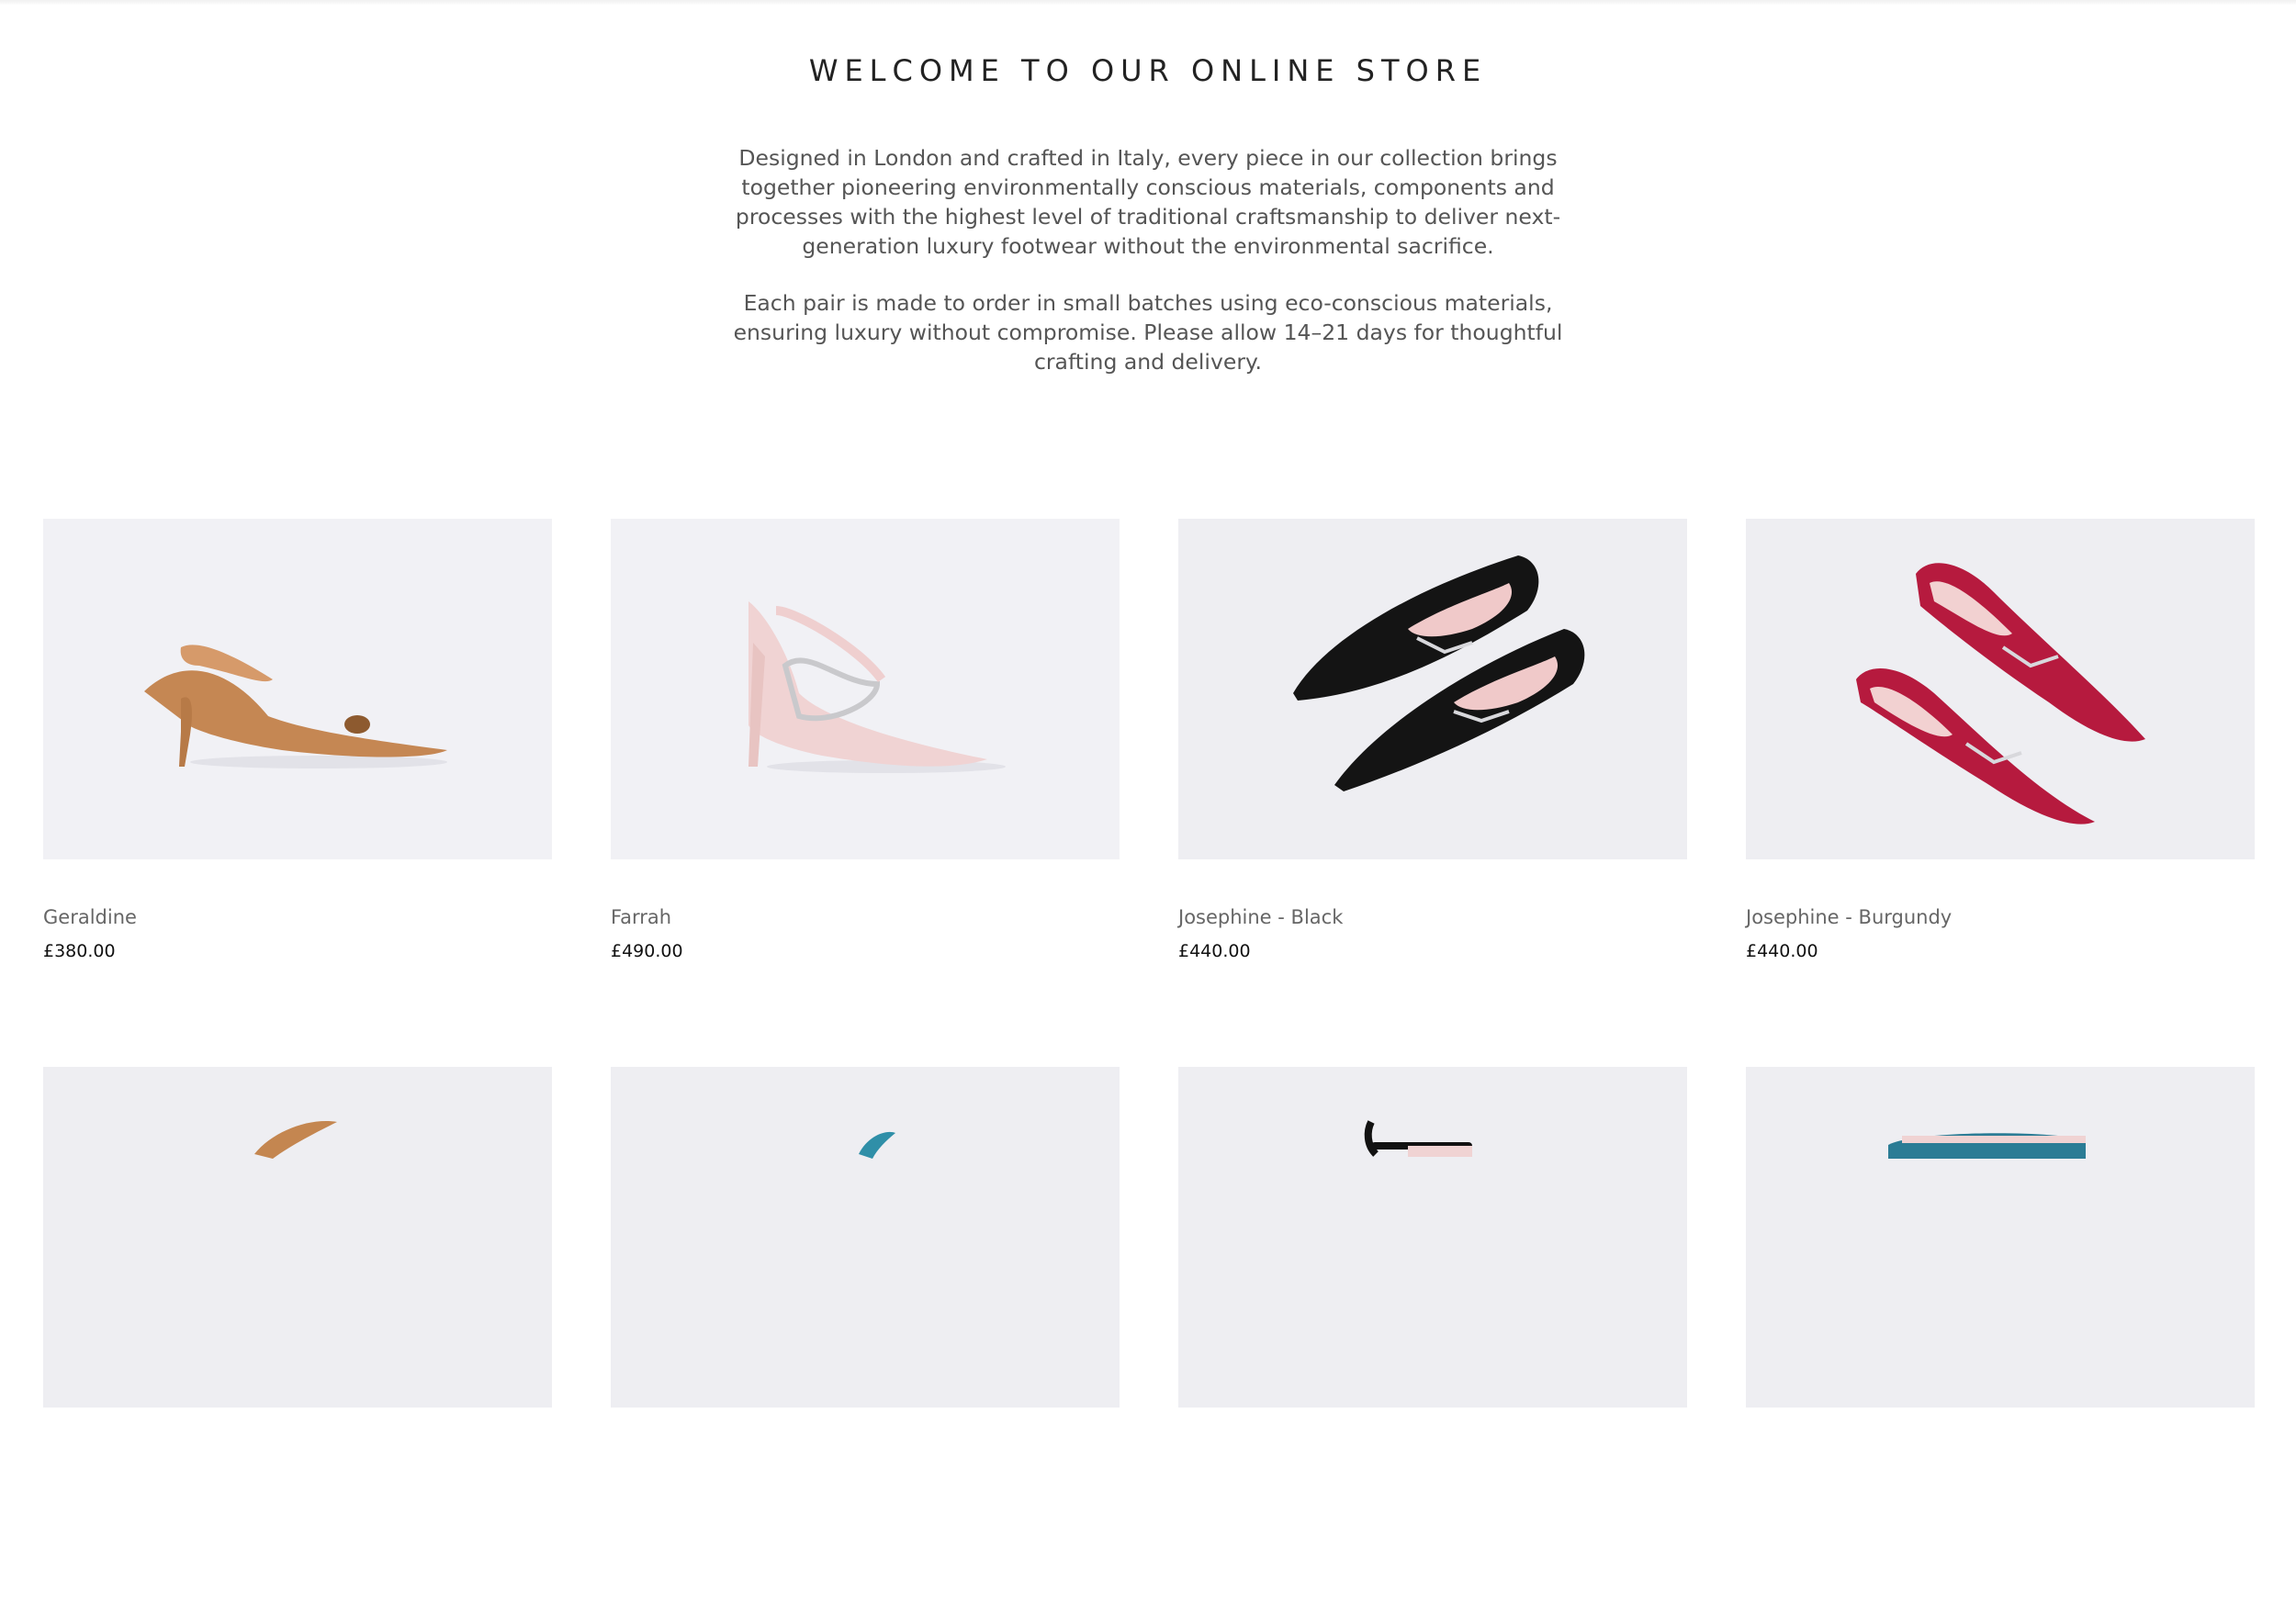 This screenshot has height=1615, width=2296. I want to click on burgundy-crystal-flats-image, so click(2001, 689).